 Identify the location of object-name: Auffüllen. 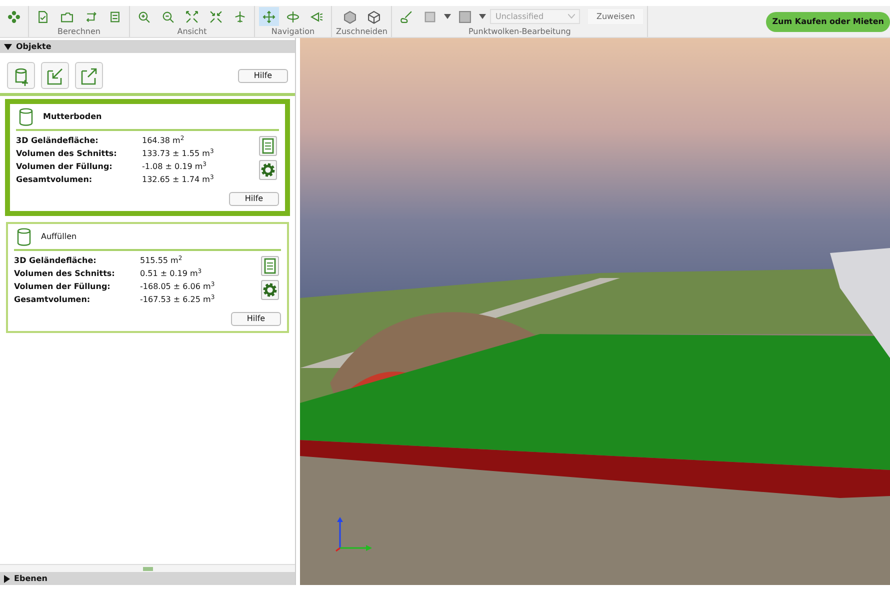
(59, 236).